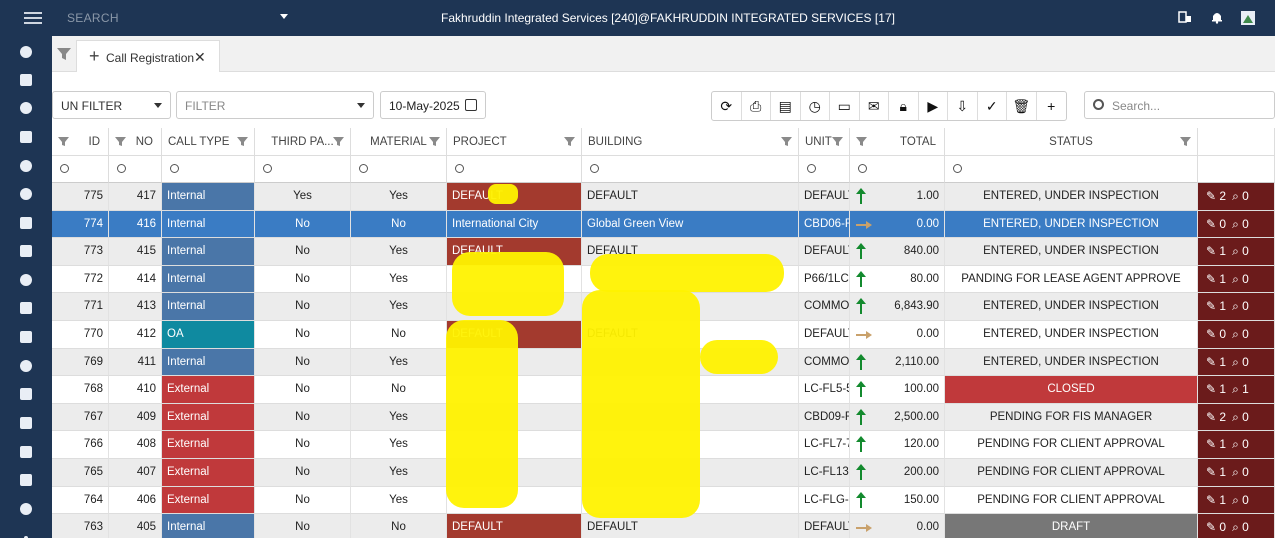 Image resolution: width=1275 pixels, height=538 pixels. I want to click on column-filter-input-id, so click(80, 169).